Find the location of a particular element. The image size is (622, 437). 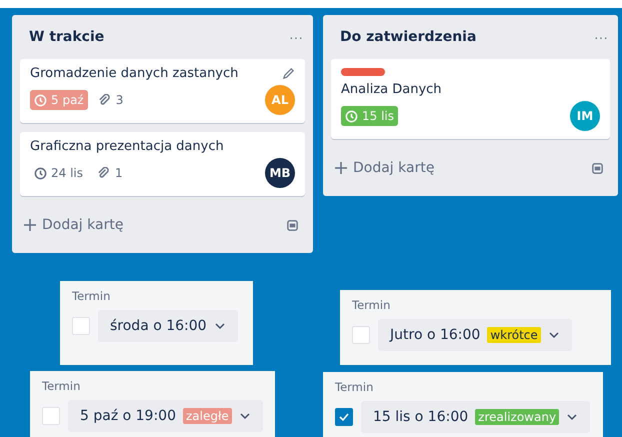

due-date-badge: 24 lis is located at coordinates (59, 173).